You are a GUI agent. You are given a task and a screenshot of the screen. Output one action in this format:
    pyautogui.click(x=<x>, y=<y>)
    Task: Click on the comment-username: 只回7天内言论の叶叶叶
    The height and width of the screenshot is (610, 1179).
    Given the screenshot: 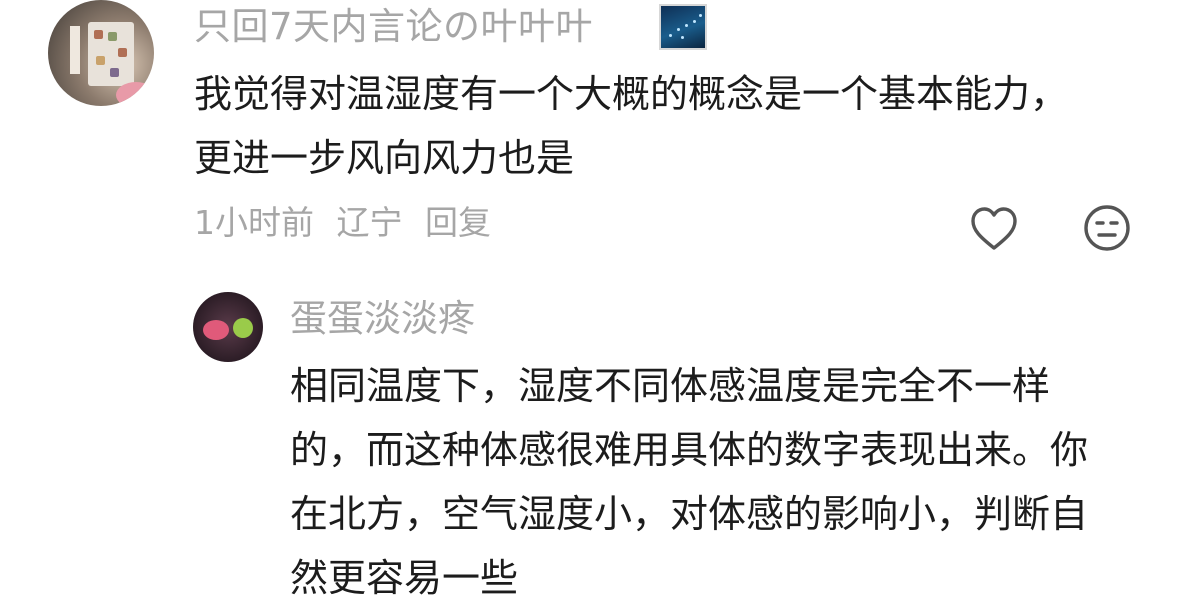 What is the action you would take?
    pyautogui.click(x=393, y=26)
    